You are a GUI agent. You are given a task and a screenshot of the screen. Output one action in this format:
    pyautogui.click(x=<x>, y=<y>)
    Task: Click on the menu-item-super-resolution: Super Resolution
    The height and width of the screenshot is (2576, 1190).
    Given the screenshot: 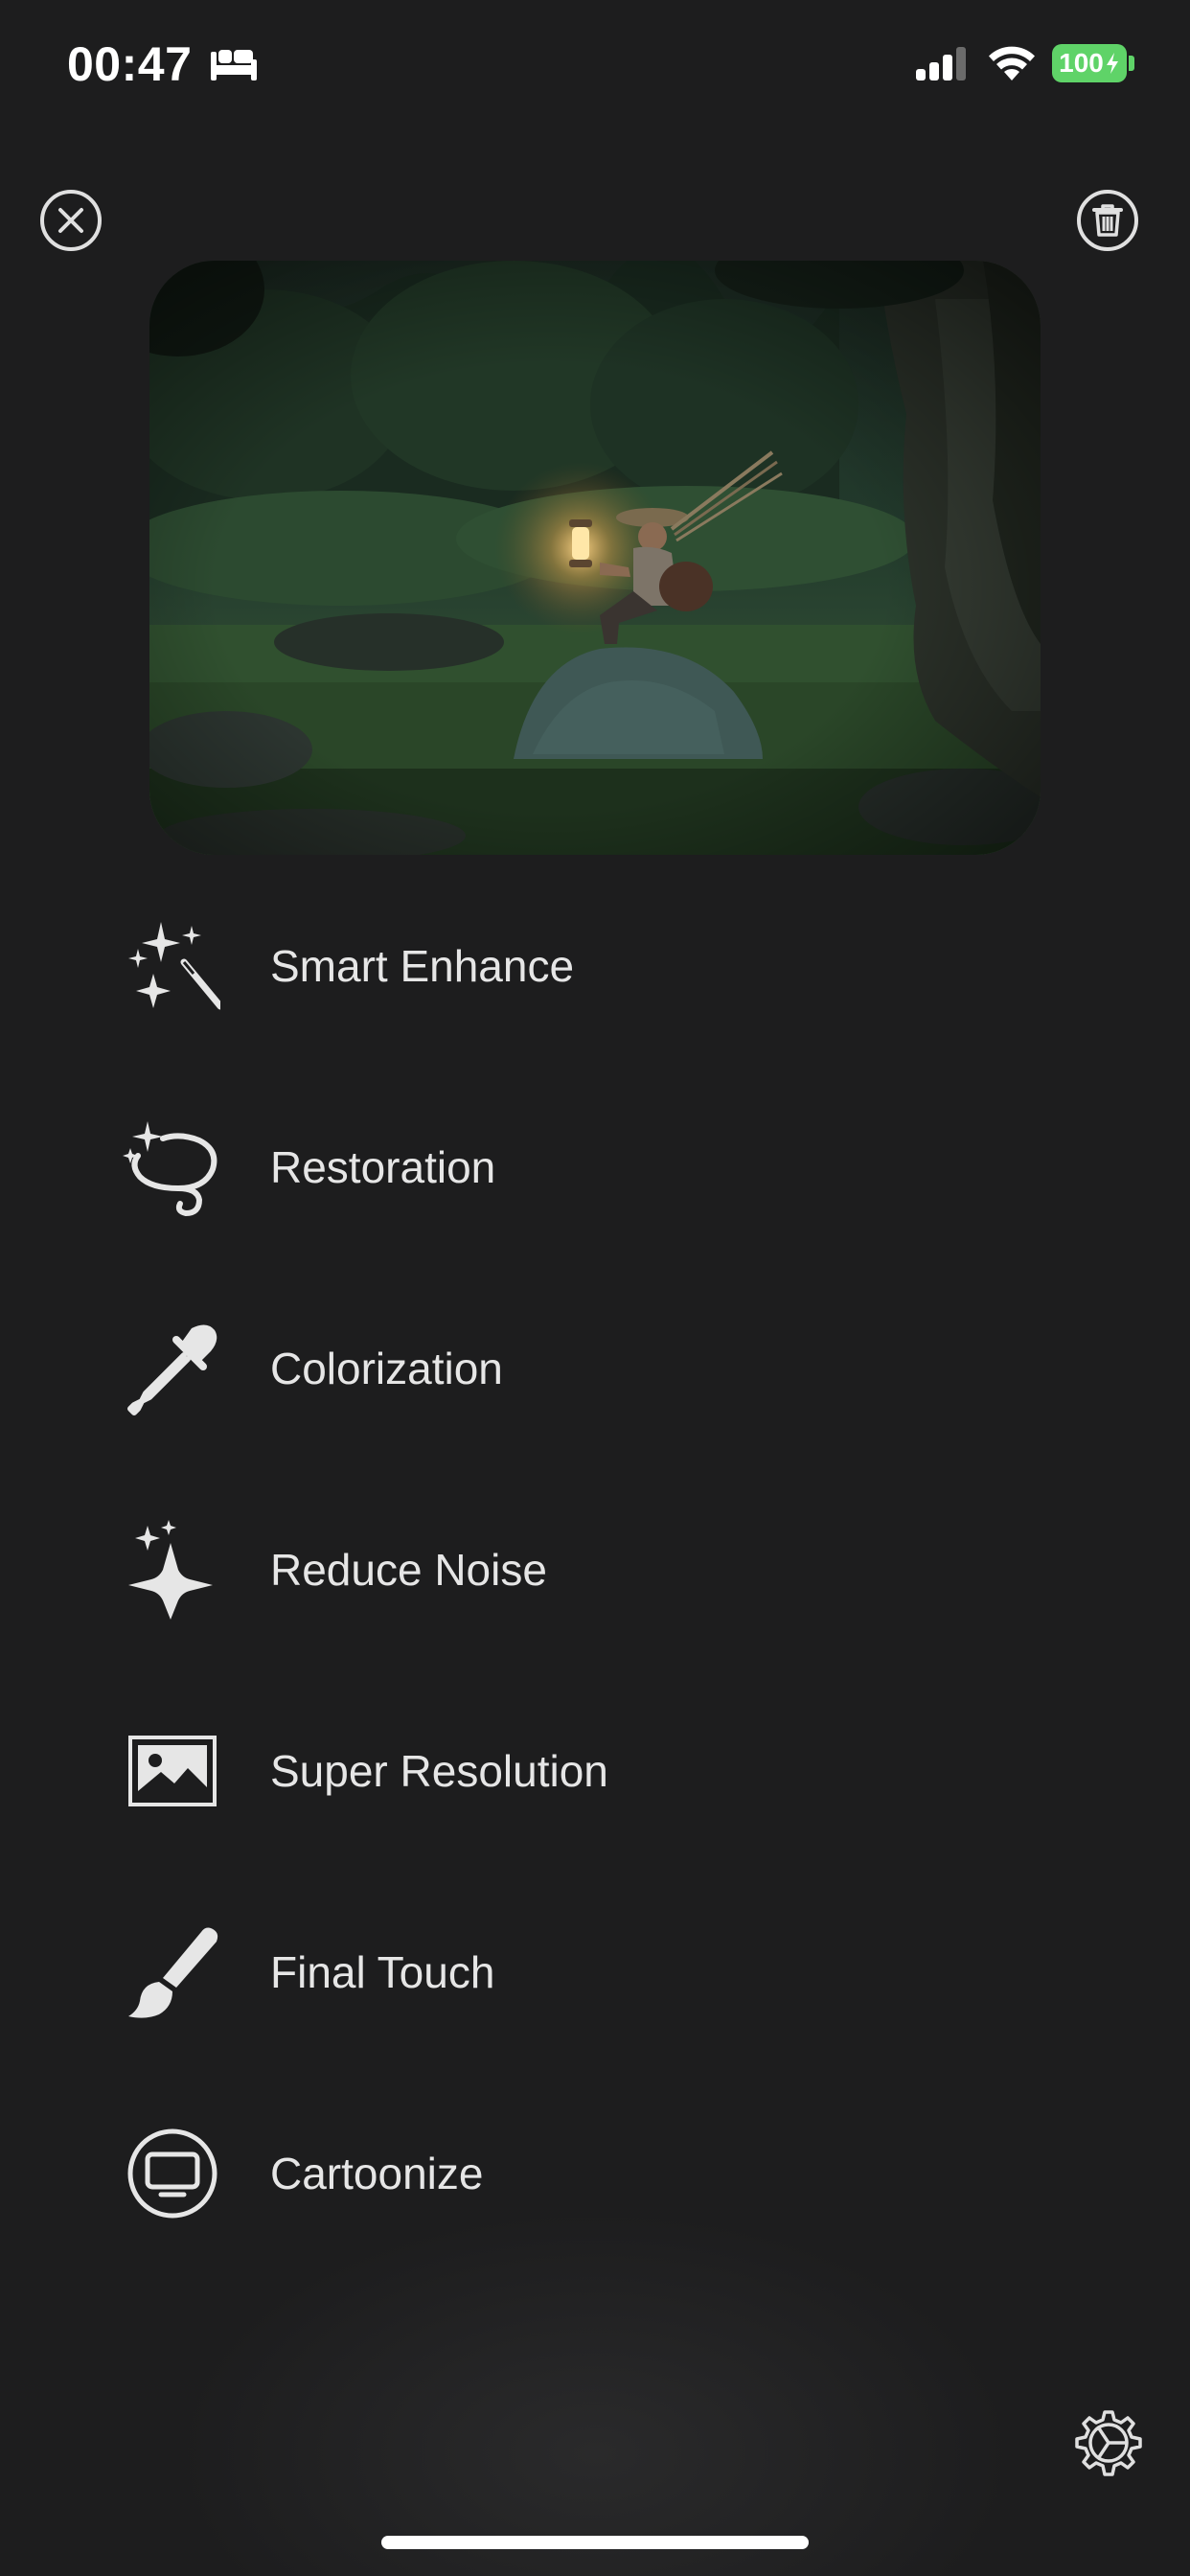 What is the action you would take?
    pyautogui.click(x=546, y=1771)
    